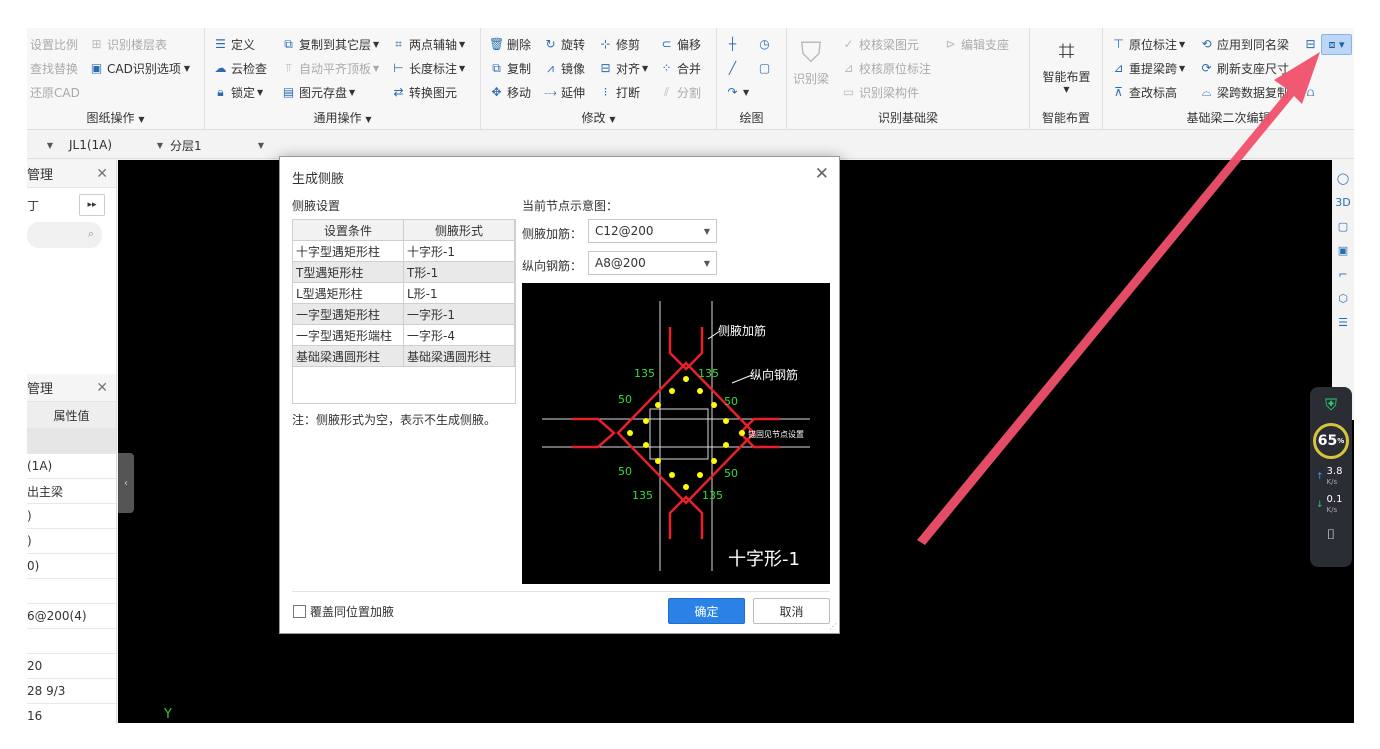  I want to click on offset-button: ⊂ 偏移, so click(680, 44).